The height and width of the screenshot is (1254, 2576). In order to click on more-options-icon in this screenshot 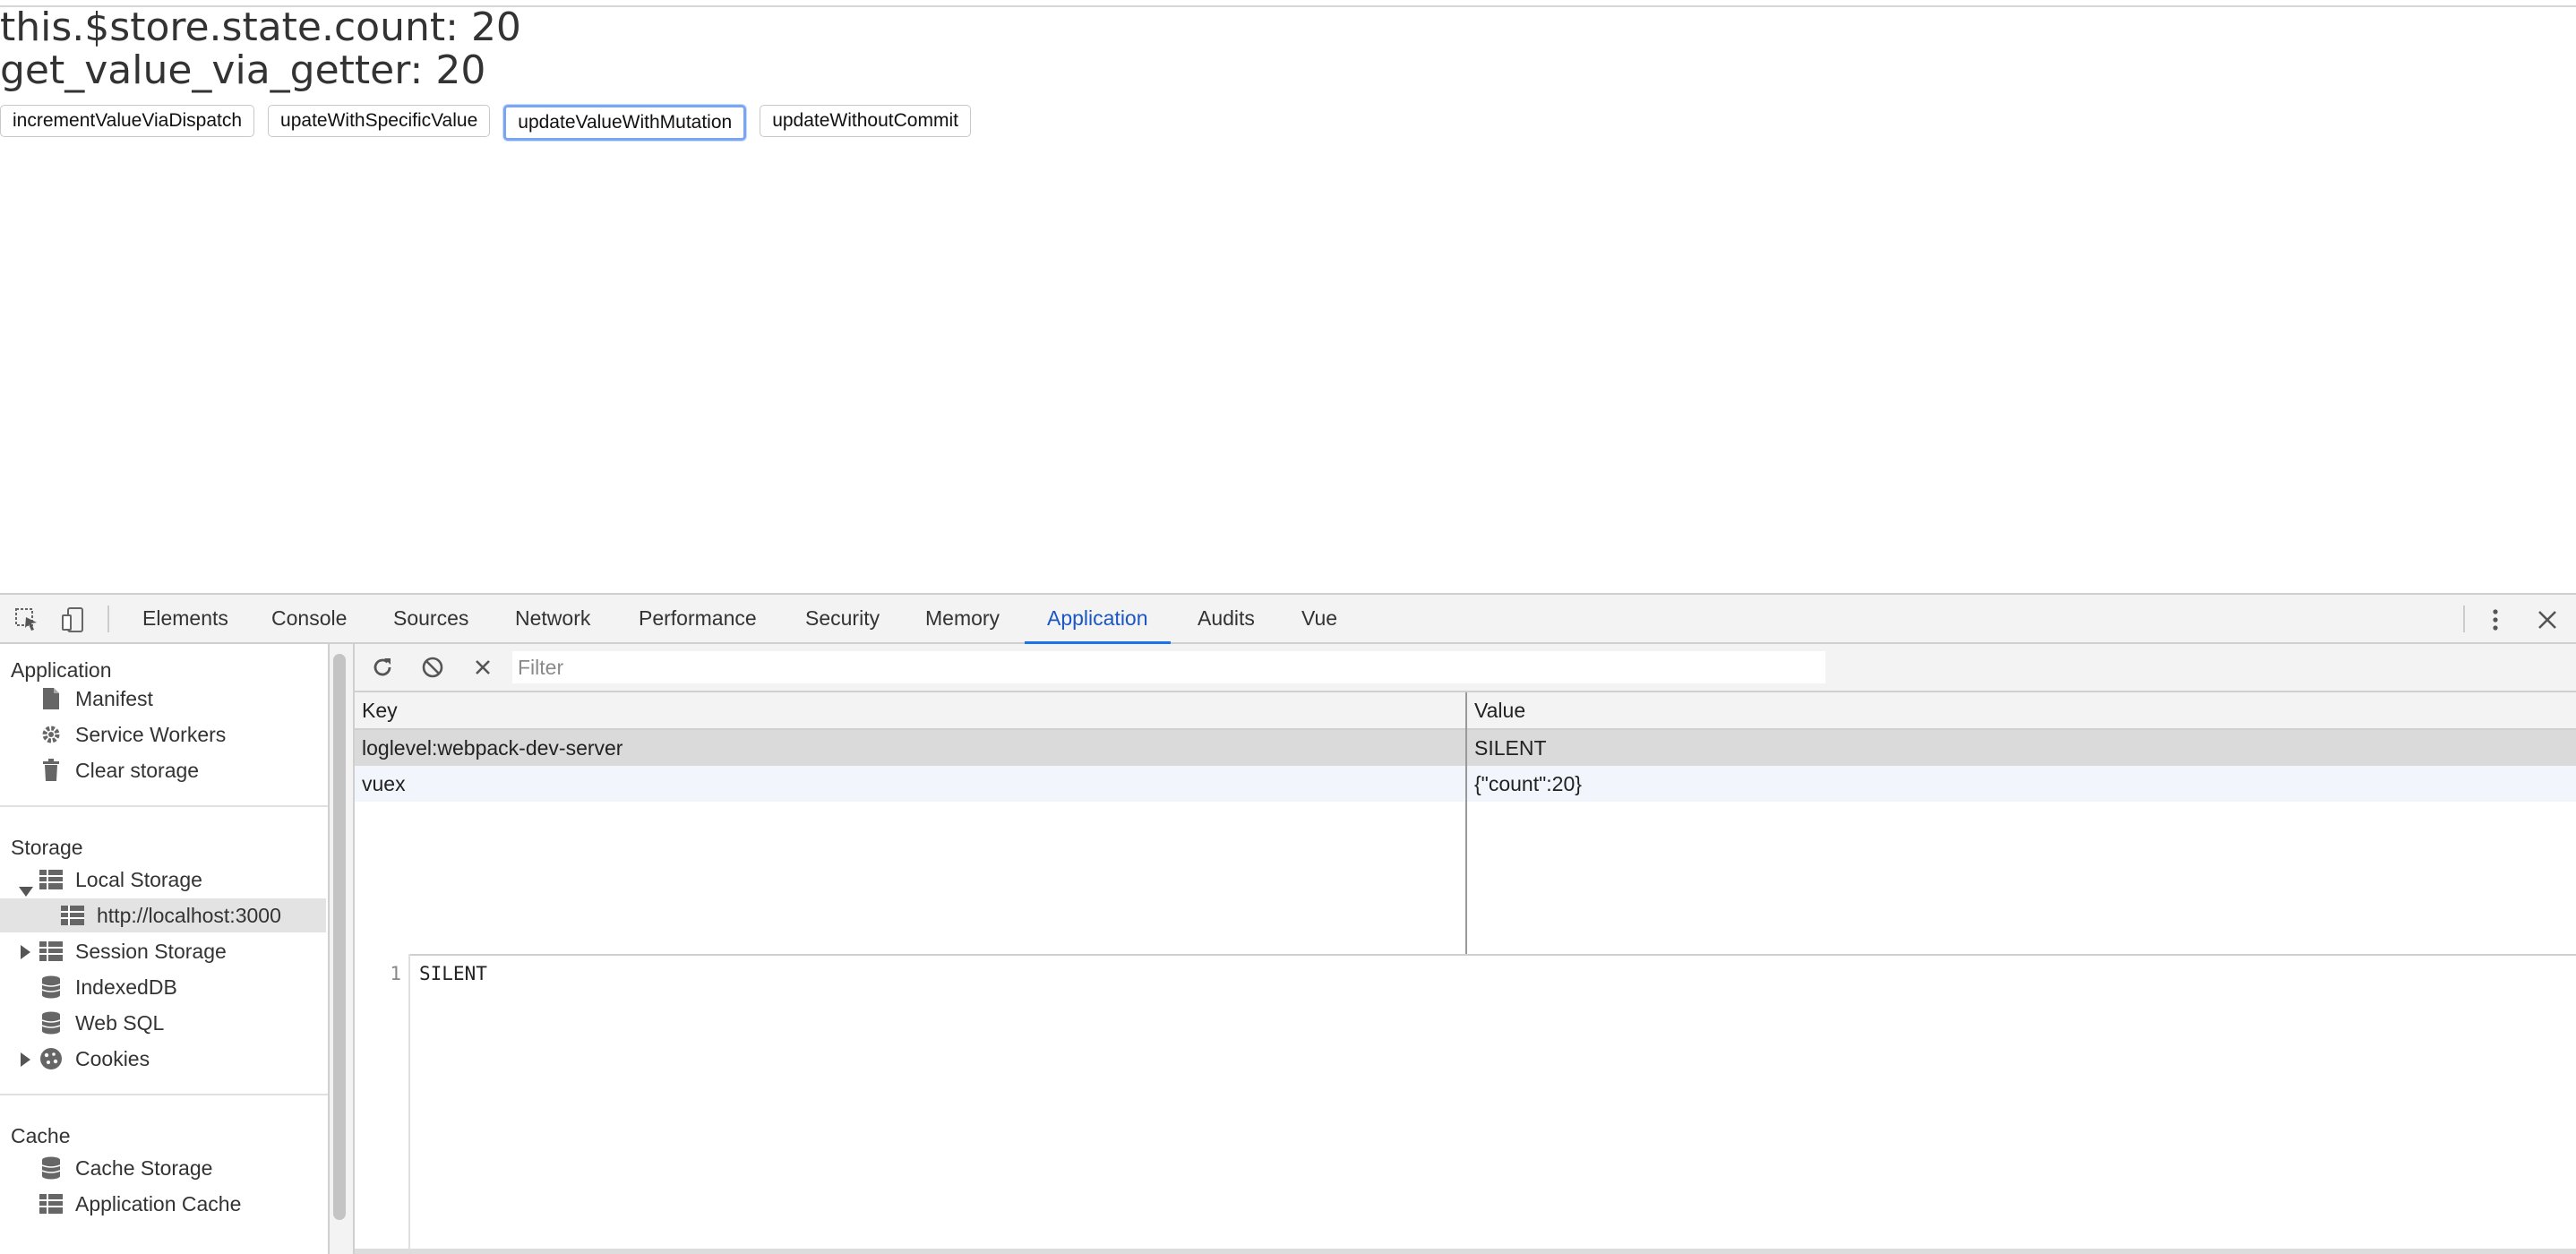, I will do `click(2495, 620)`.